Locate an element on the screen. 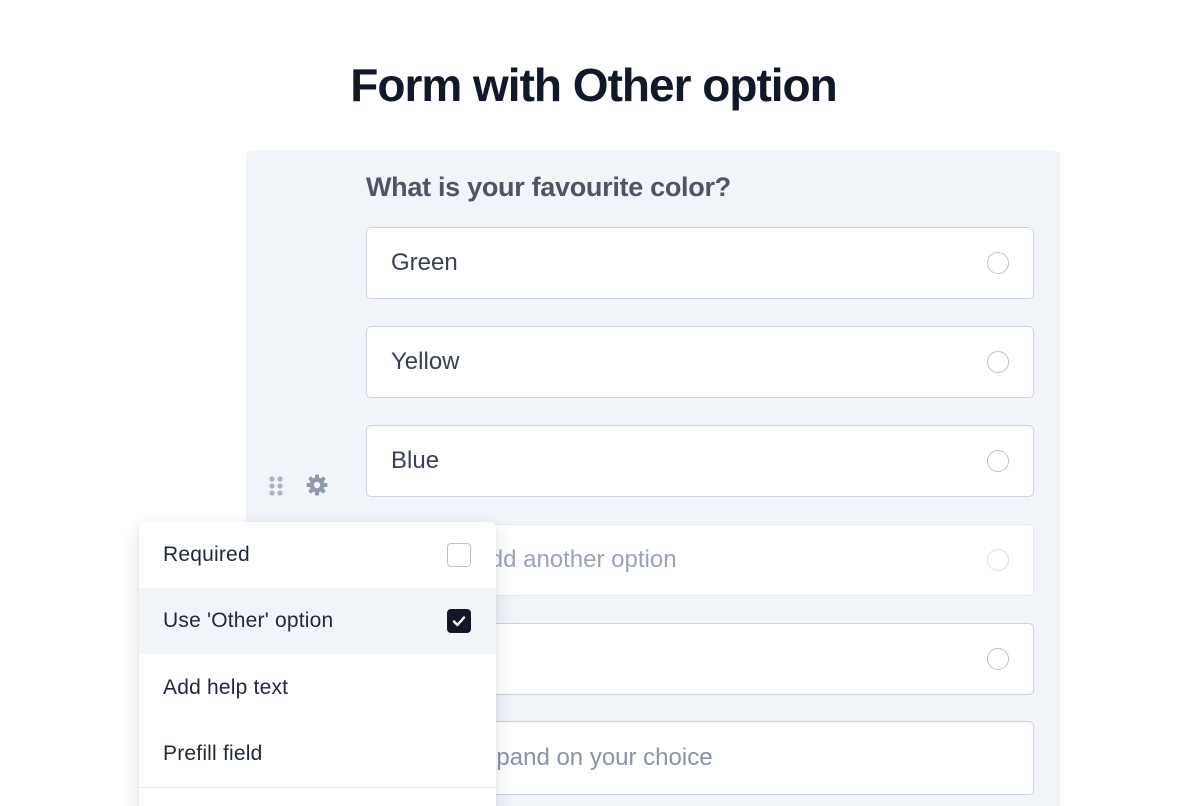 This screenshot has width=1200, height=806. field-toolbar is located at coordinates (302, 486).